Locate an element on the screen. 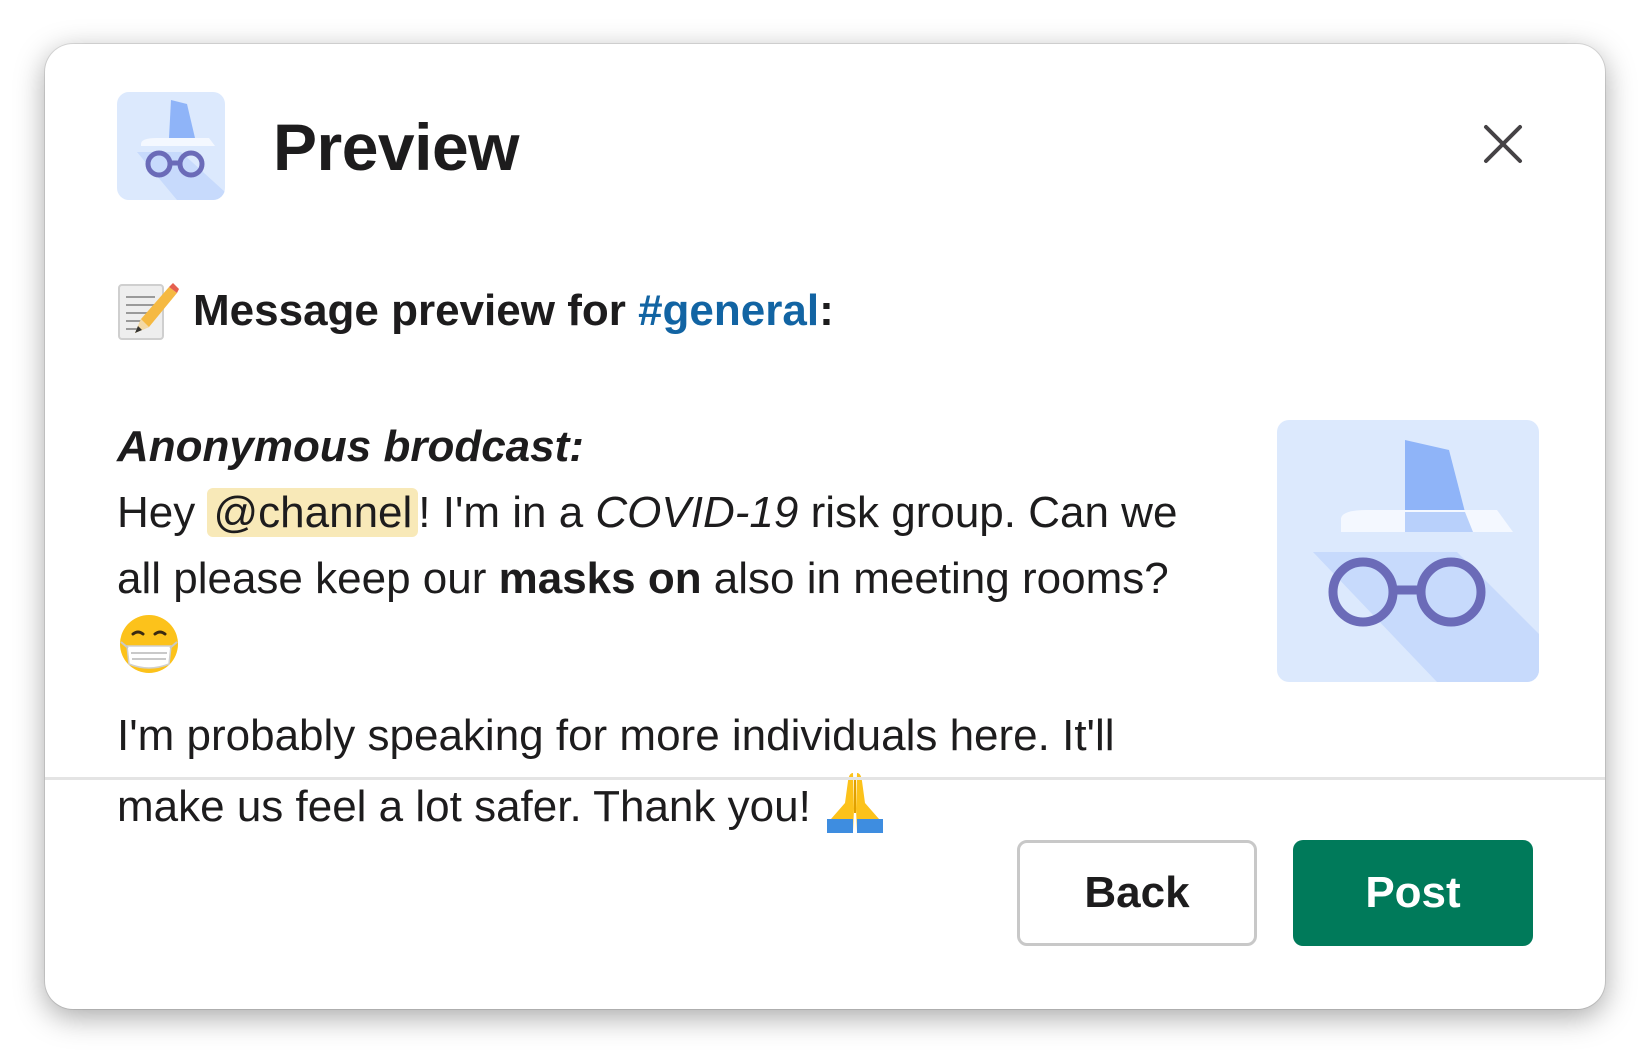  post-button: Post is located at coordinates (1413, 893).